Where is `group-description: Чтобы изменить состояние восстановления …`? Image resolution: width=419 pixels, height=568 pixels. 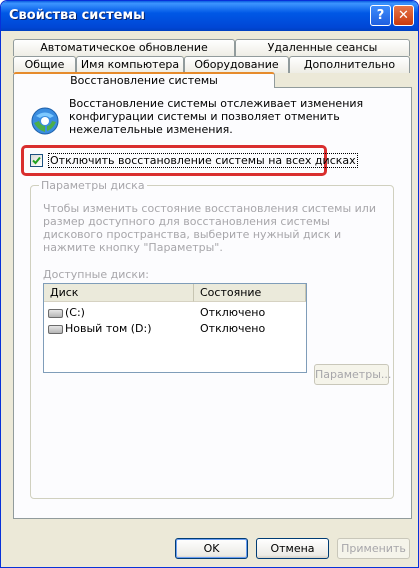
group-description: Чтобы изменить состояние восстановления … is located at coordinates (209, 228).